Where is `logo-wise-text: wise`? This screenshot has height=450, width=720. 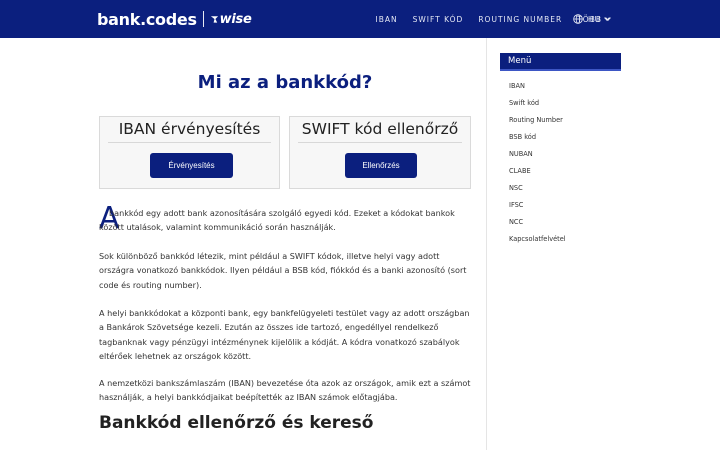
logo-wise-text: wise is located at coordinates (235, 19).